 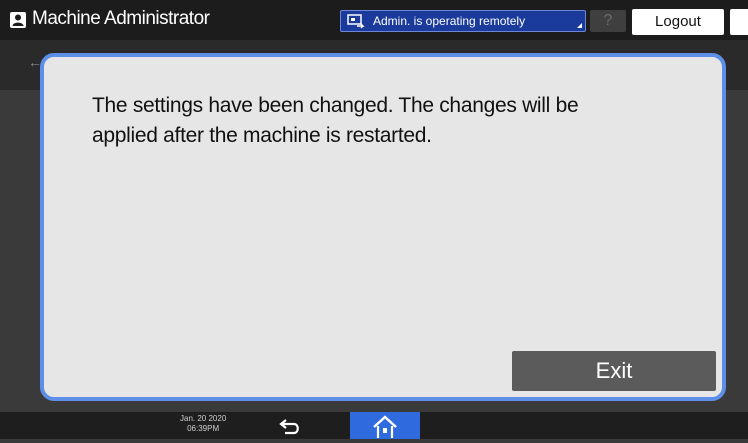 What do you see at coordinates (579, 25) in the screenshot?
I see `expand-corner-icon` at bounding box center [579, 25].